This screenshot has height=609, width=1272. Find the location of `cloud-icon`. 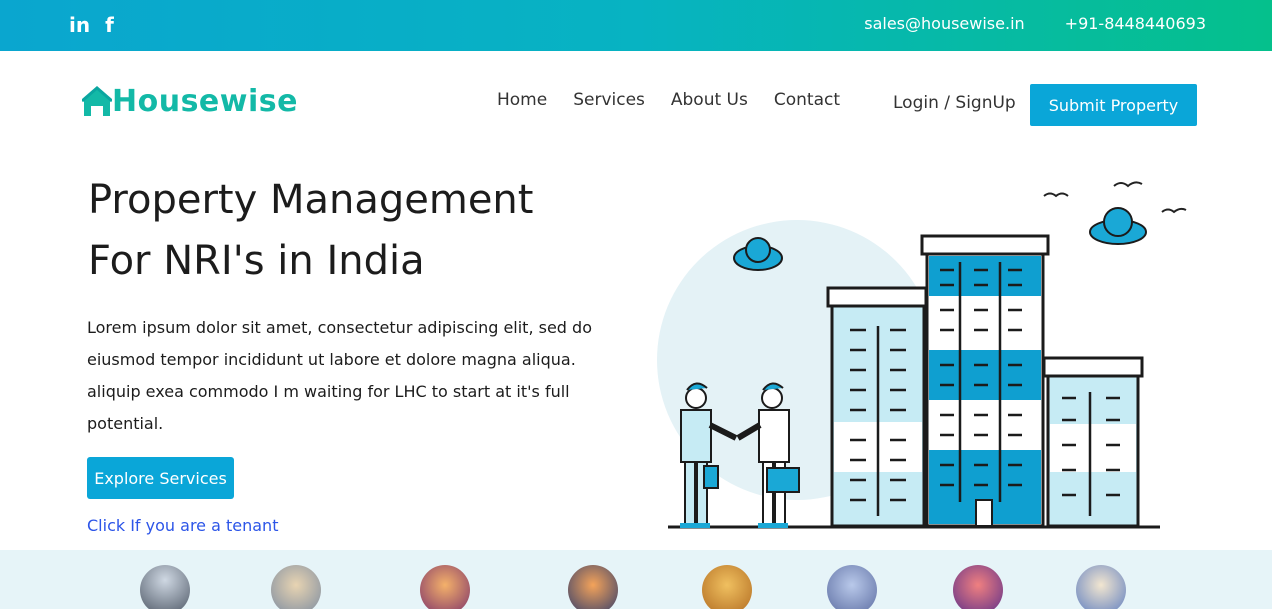

cloud-icon is located at coordinates (1118, 226).